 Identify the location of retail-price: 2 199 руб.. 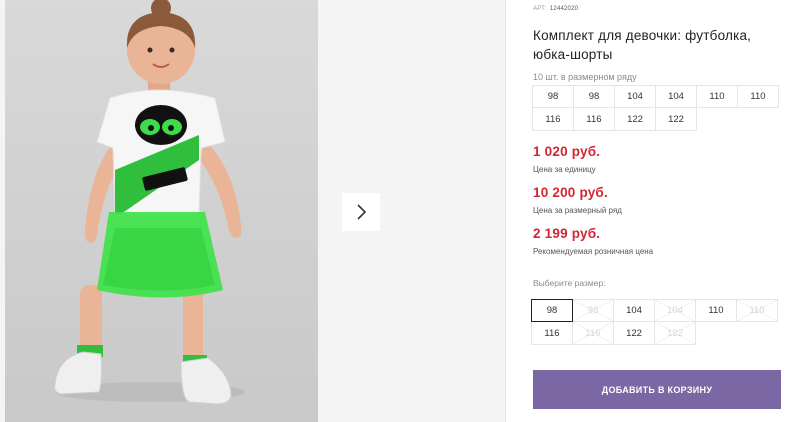
(567, 233).